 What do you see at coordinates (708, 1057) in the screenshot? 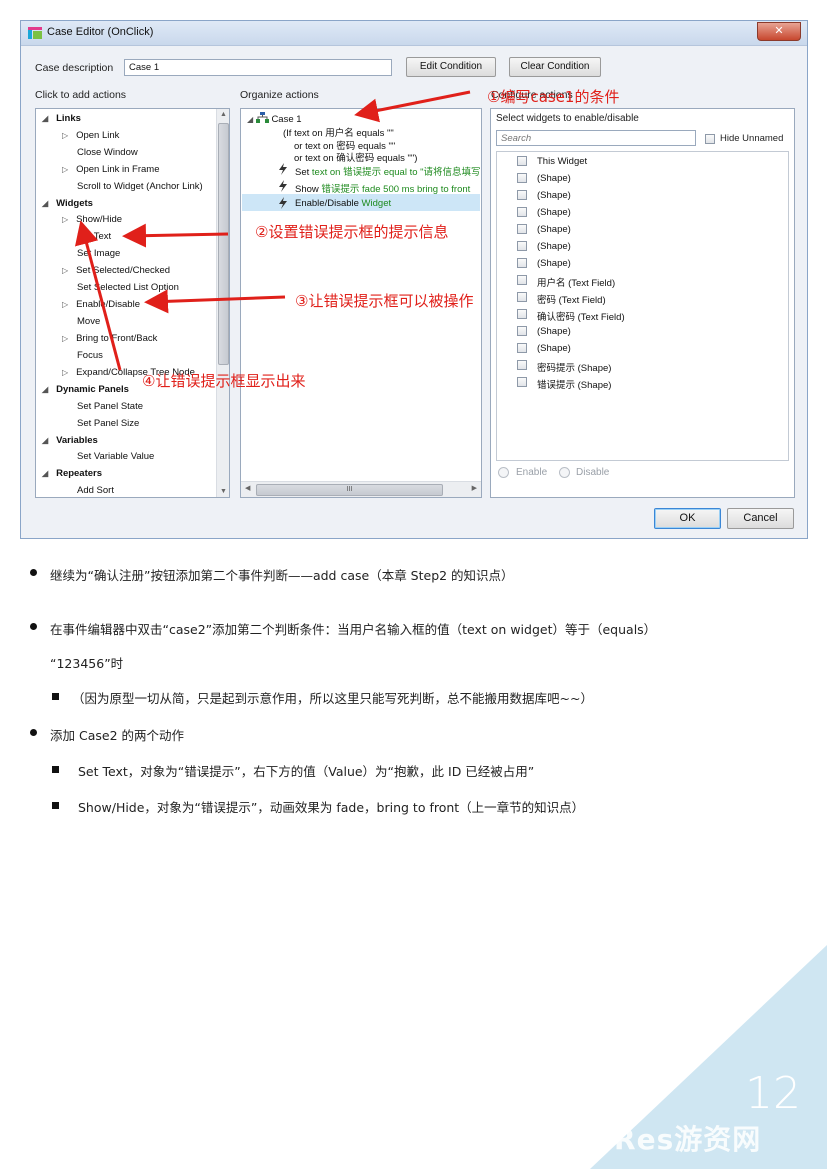
I see `corner-triangle-decoration` at bounding box center [708, 1057].